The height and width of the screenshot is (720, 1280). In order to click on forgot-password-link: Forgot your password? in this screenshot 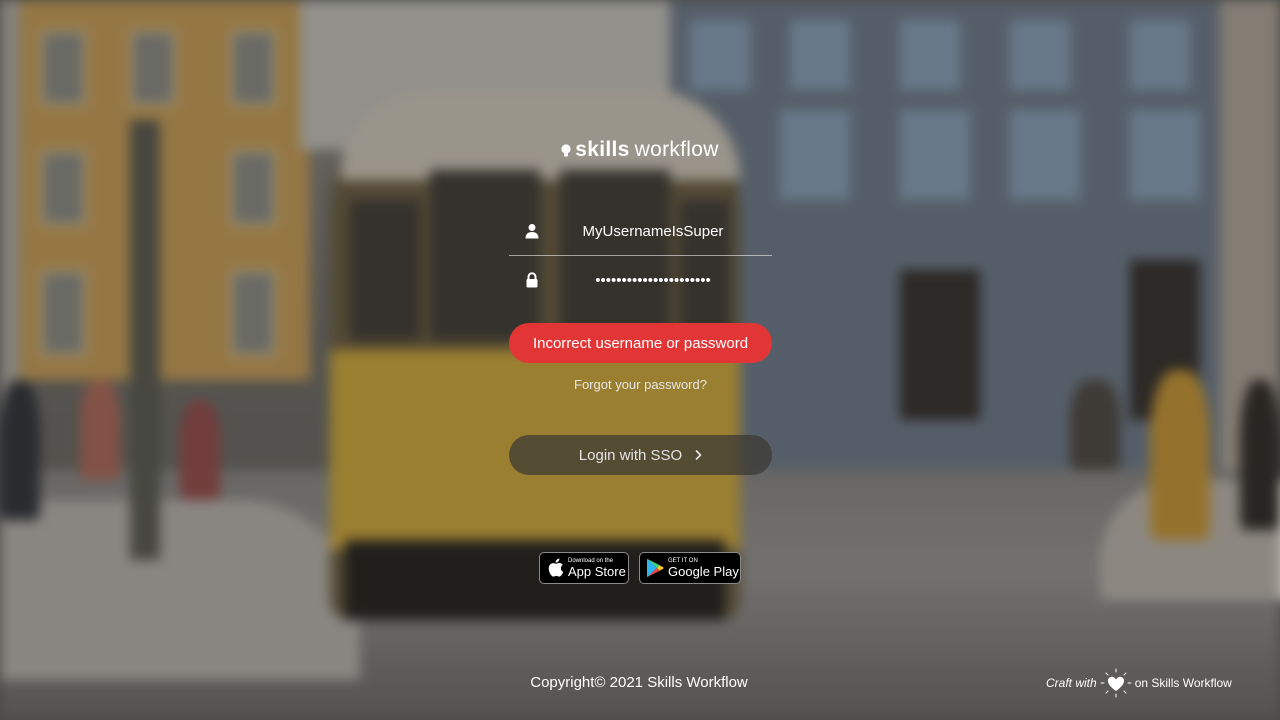, I will do `click(640, 384)`.